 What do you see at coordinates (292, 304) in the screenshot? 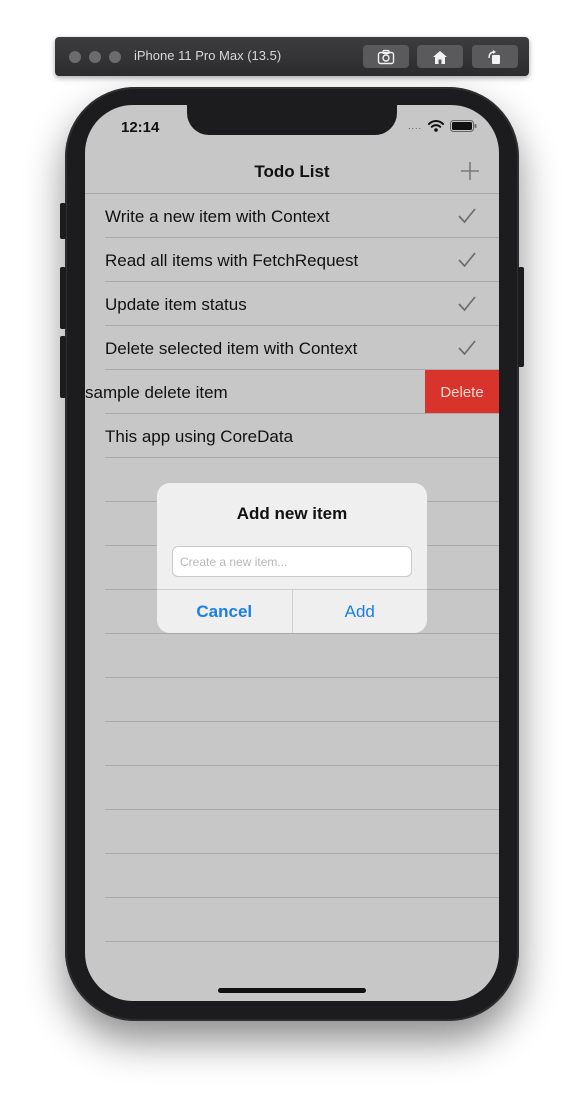
I see `list-item: Update item status` at bounding box center [292, 304].